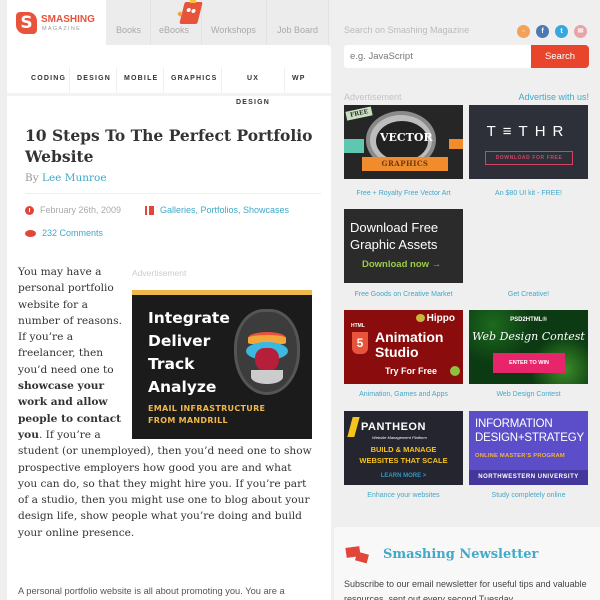  What do you see at coordinates (74, 178) in the screenshot?
I see `author-link: Lee Munroe` at bounding box center [74, 178].